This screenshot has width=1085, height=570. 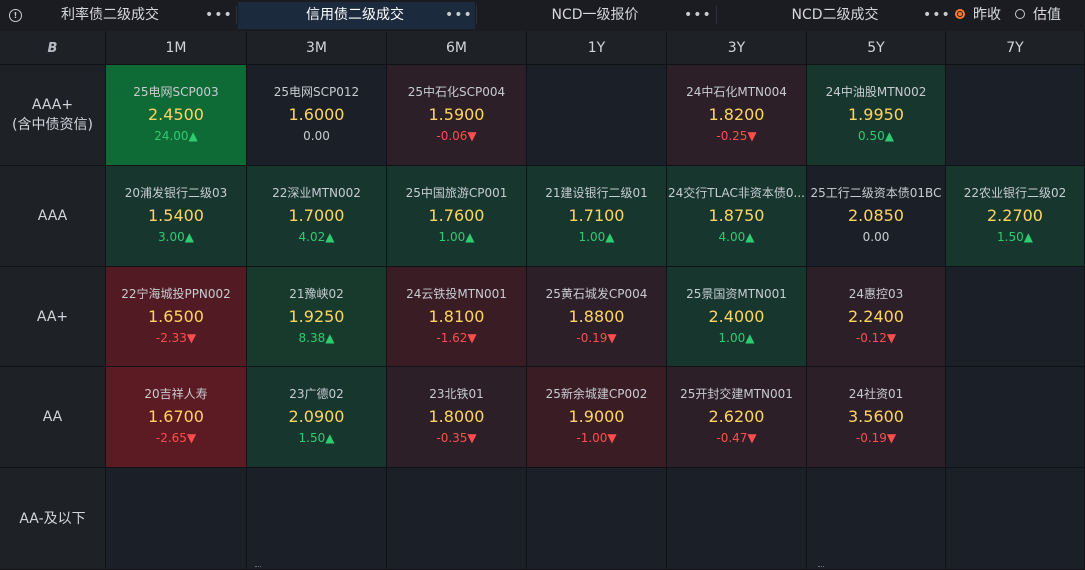 I want to click on rating-sublabel: (含中债资信), so click(x=52, y=125).